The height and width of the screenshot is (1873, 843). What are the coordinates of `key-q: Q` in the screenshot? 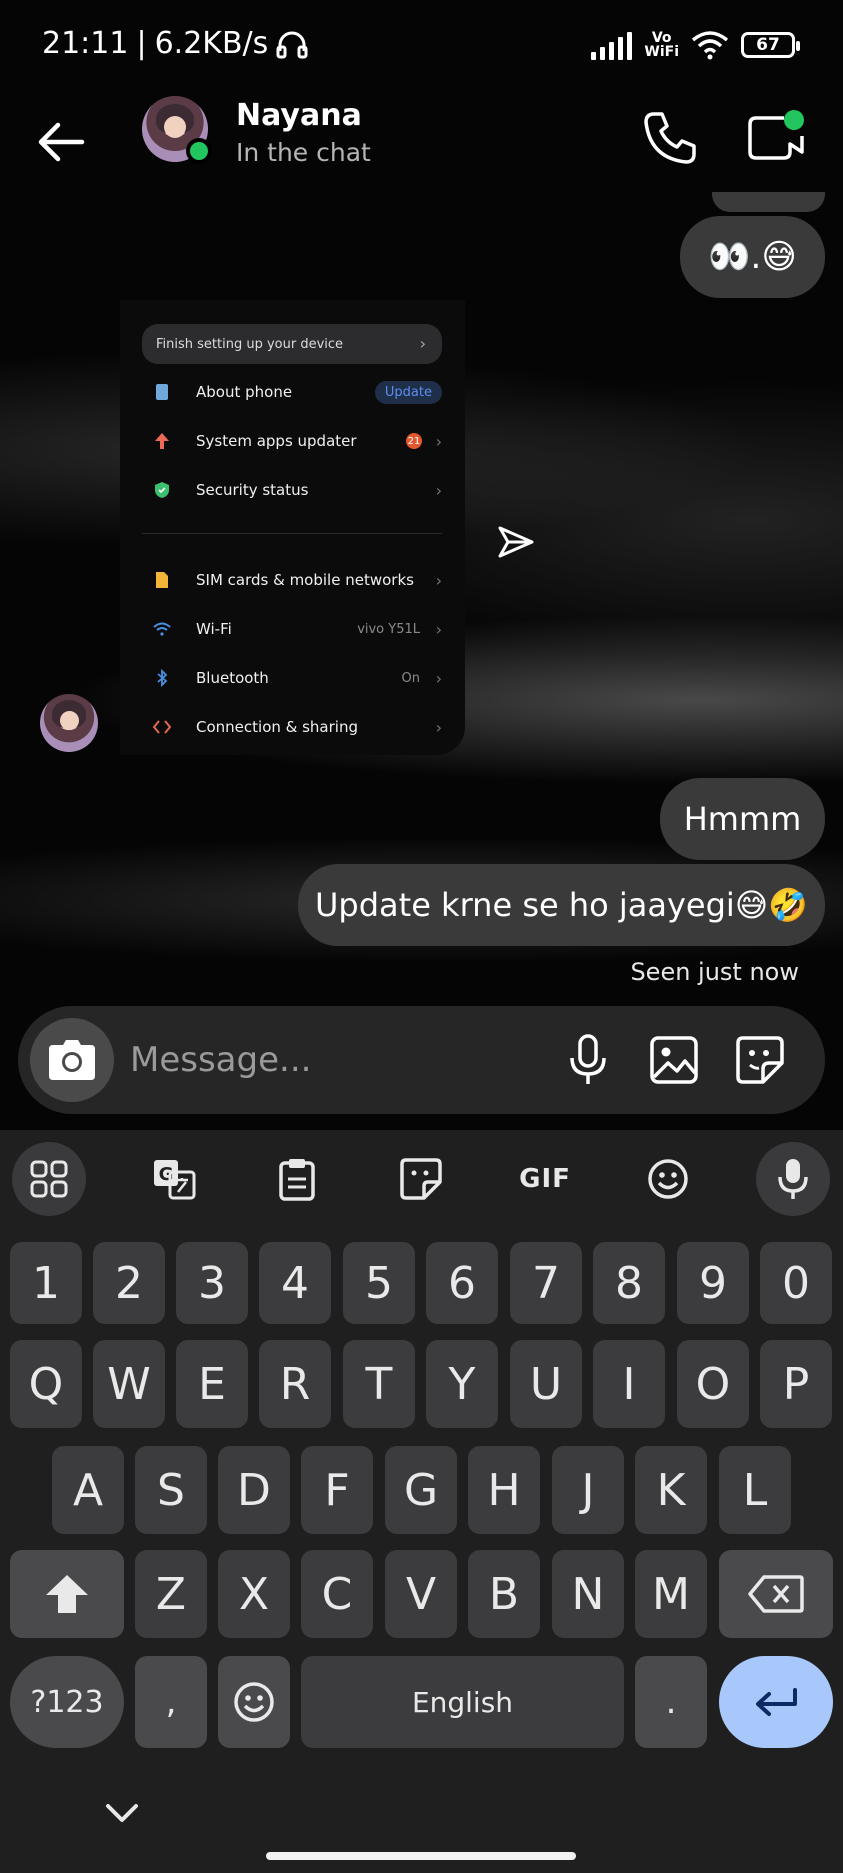 It's located at (46, 1384).